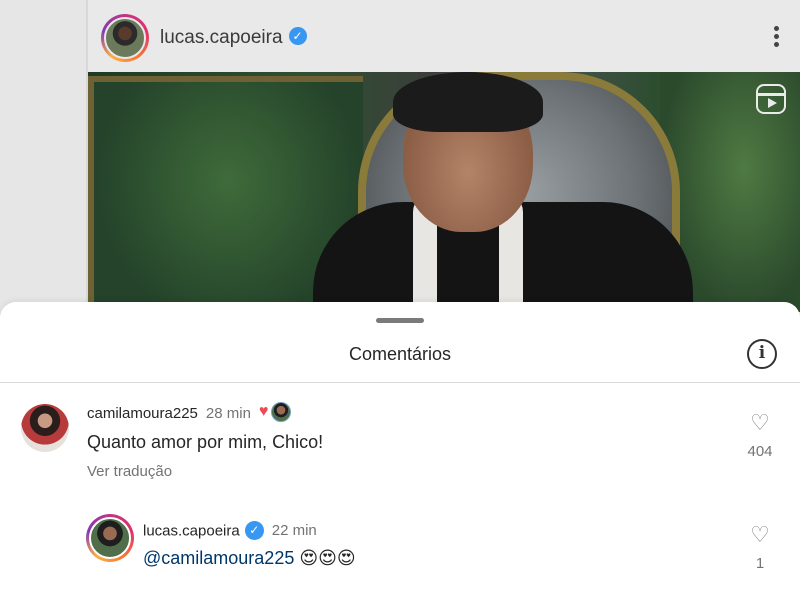  I want to click on reply-meta: lucas.capoeira ✓ 22 min, so click(230, 531).